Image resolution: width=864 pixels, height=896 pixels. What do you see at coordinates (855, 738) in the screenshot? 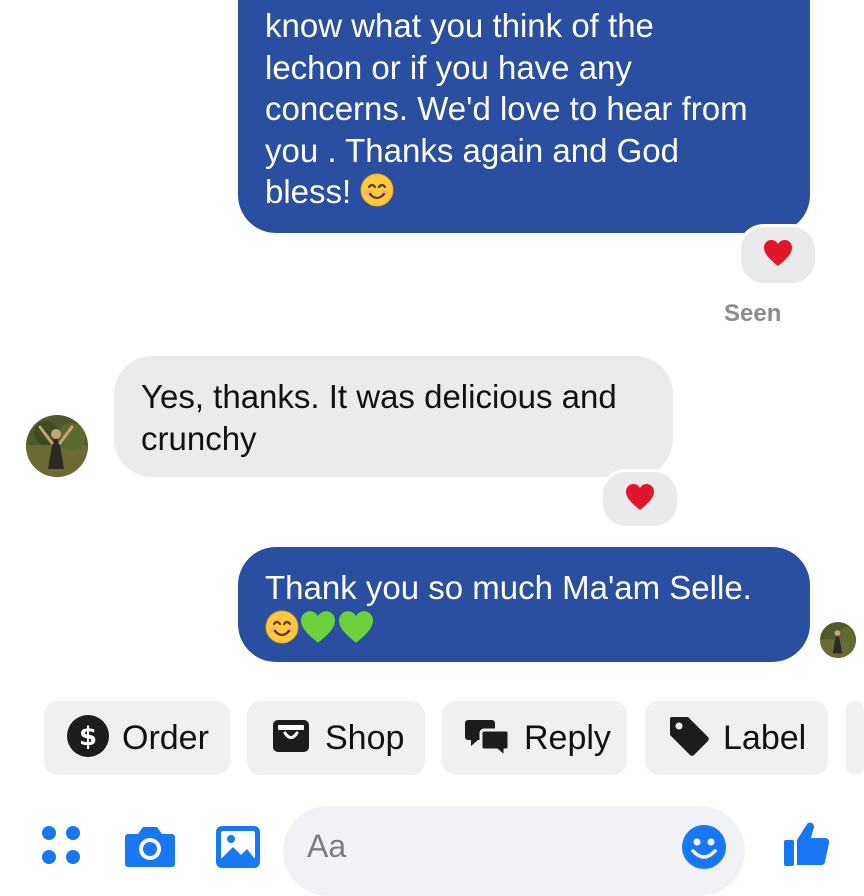
I see `quick-reply-overflow` at bounding box center [855, 738].